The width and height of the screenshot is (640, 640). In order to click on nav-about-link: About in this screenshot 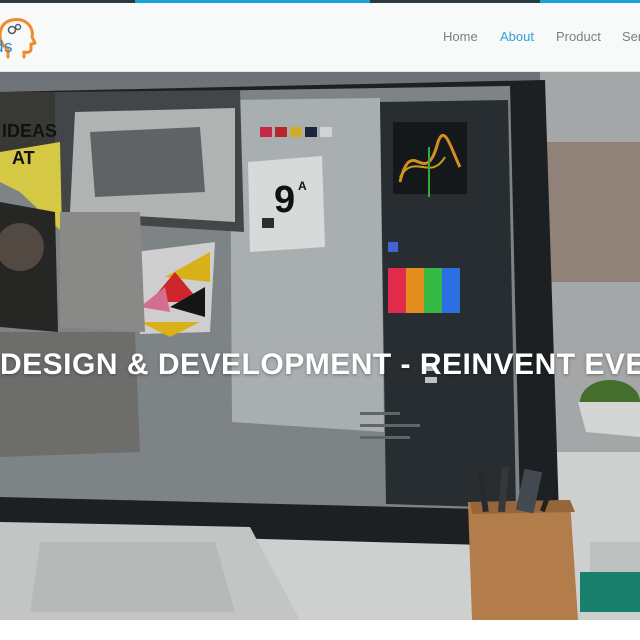, I will do `click(517, 36)`.